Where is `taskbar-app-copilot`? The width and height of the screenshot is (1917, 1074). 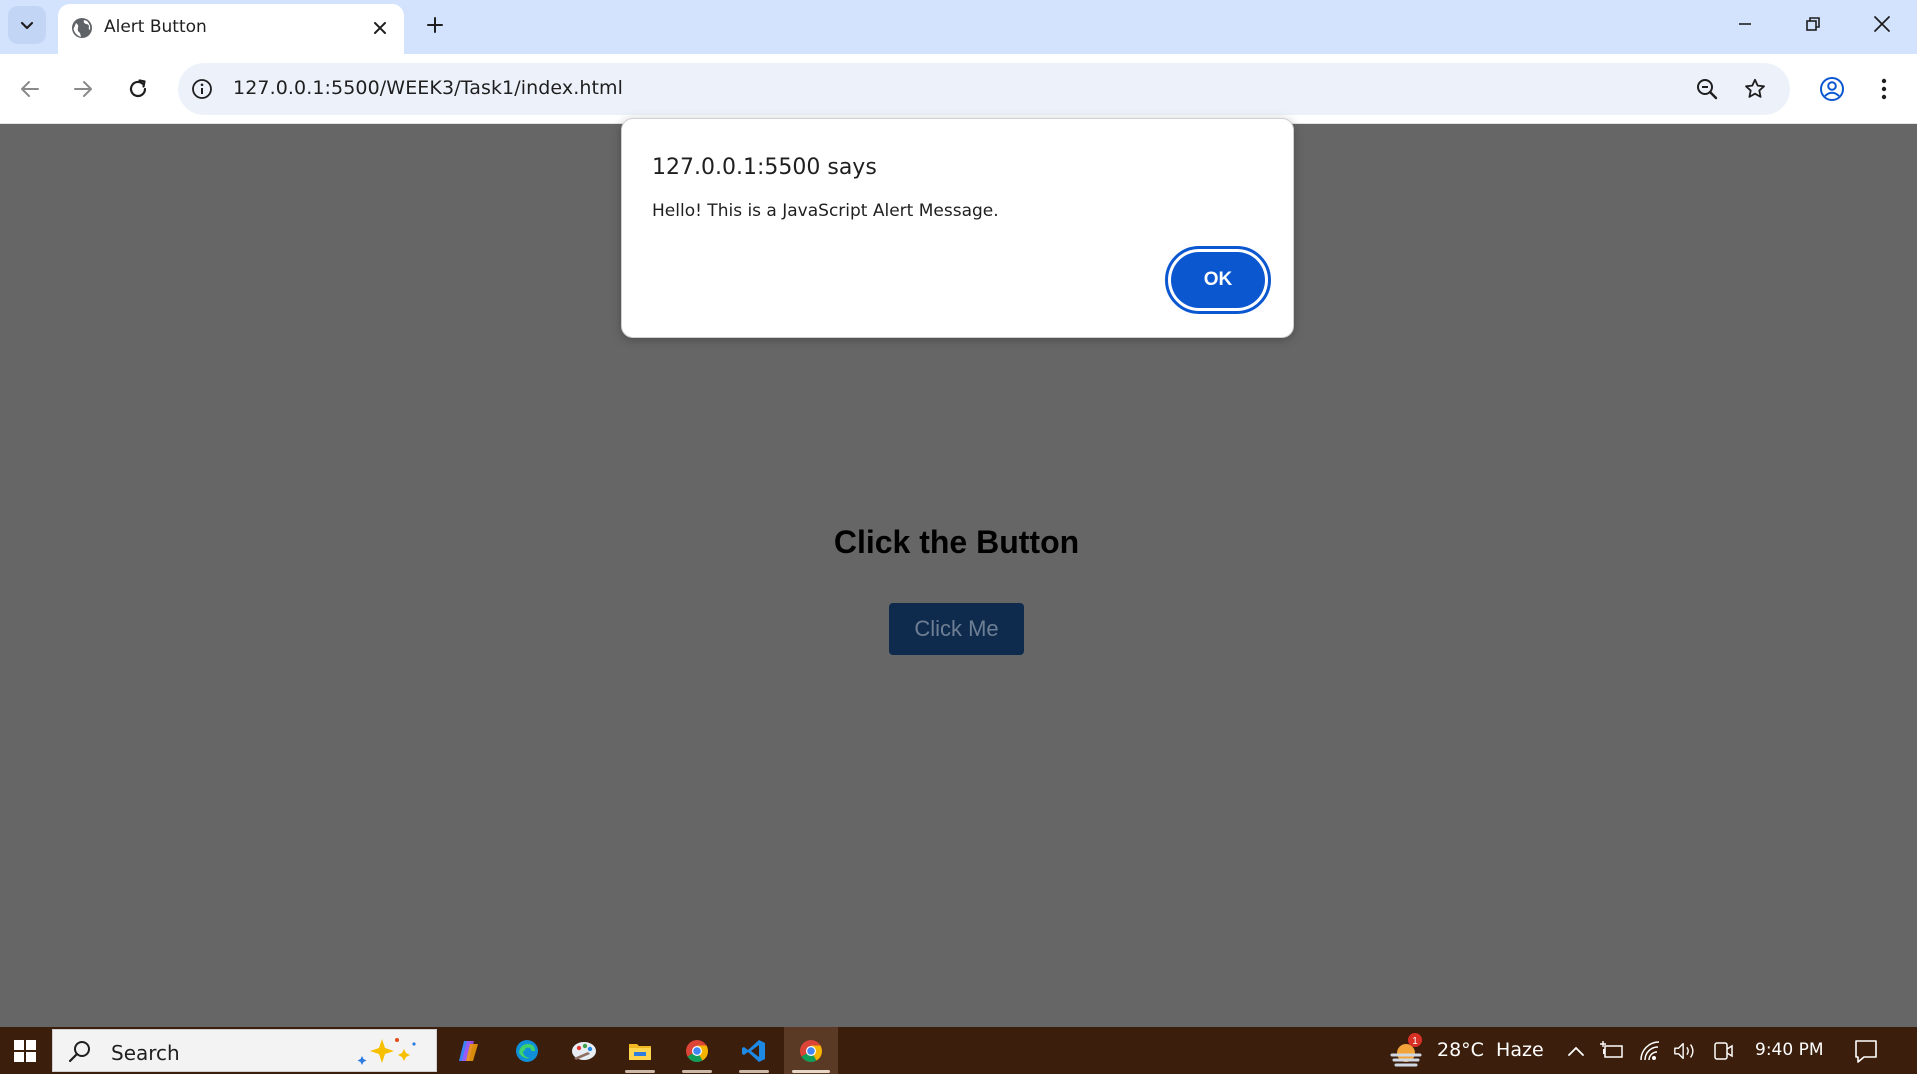
taskbar-app-copilot is located at coordinates (469, 1050).